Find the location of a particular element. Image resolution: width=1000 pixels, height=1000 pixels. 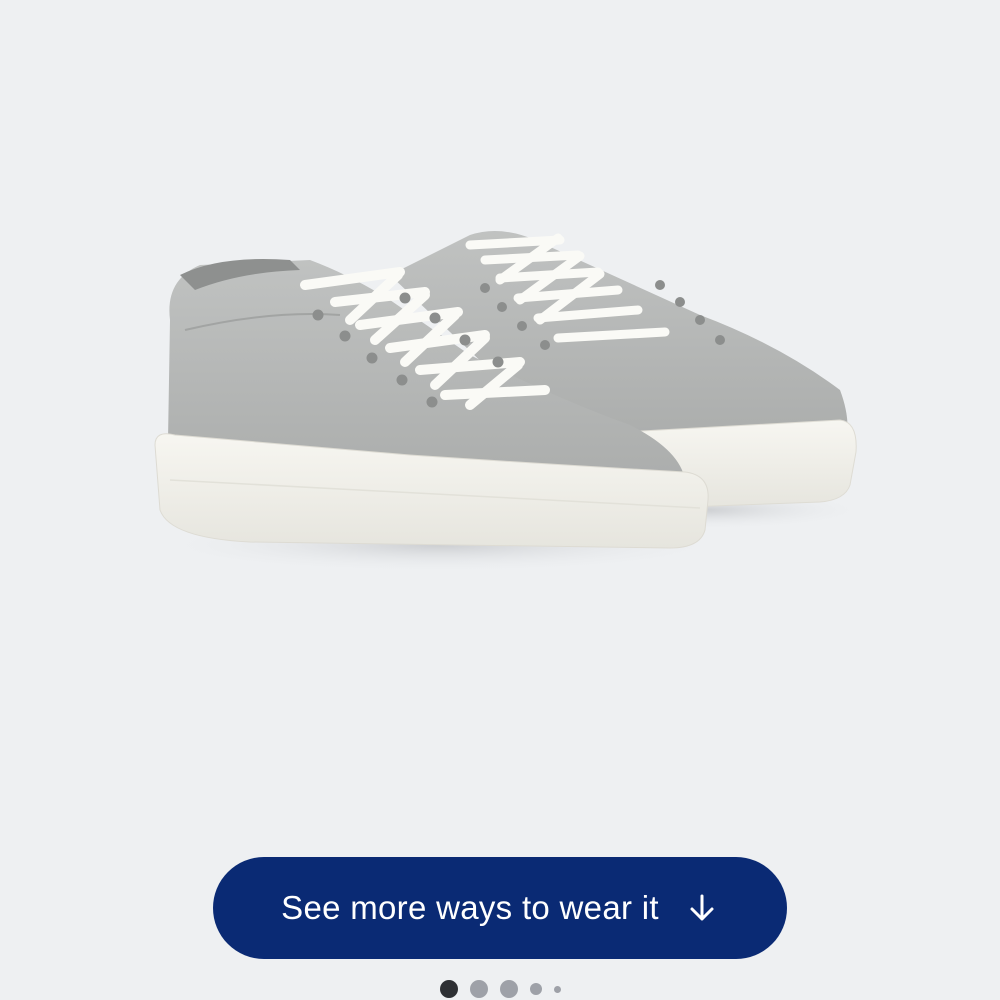

arrow-down-icon is located at coordinates (702, 907).